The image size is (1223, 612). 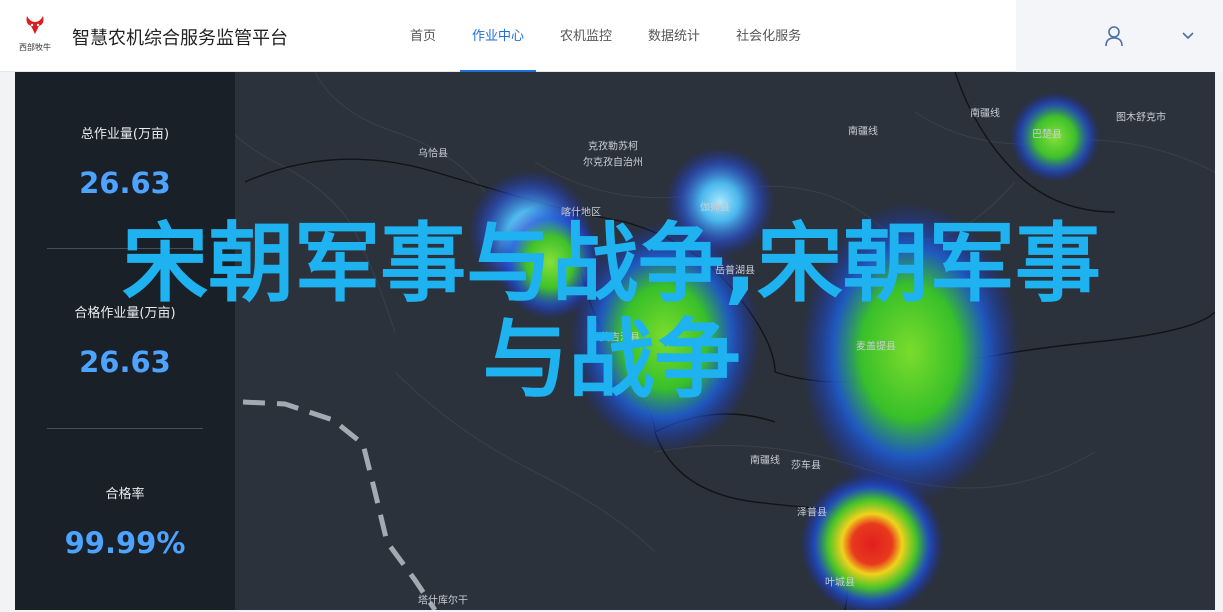 I want to click on place-label: 麦盖提县, so click(x=876, y=347).